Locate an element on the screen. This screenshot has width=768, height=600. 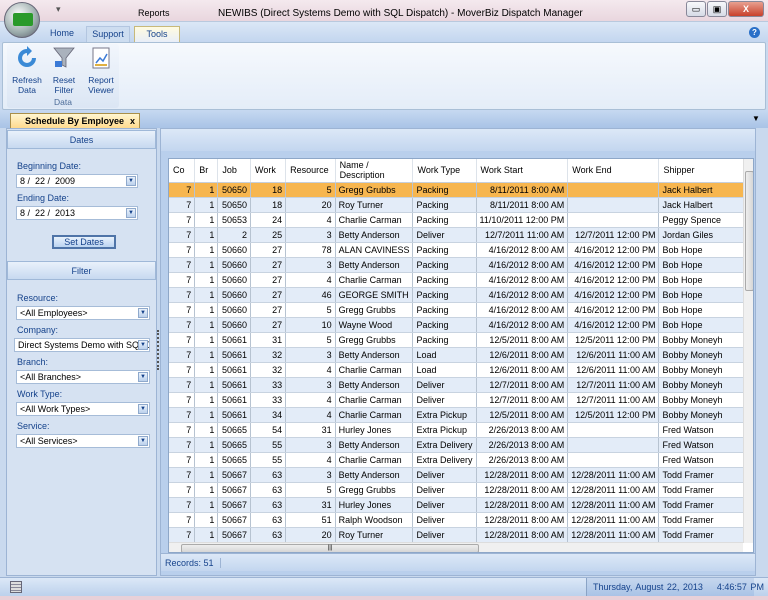
set-dates-button: Set Dates is located at coordinates (84, 242).